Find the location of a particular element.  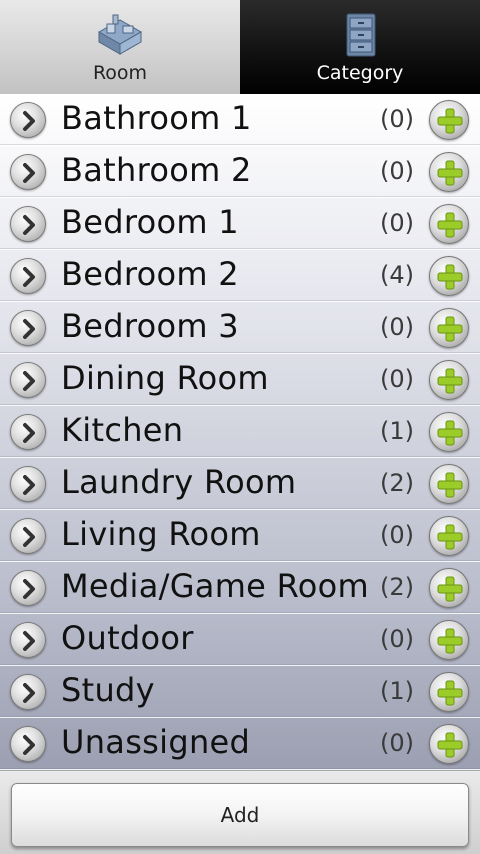

room-name: Dining Room is located at coordinates (165, 378).